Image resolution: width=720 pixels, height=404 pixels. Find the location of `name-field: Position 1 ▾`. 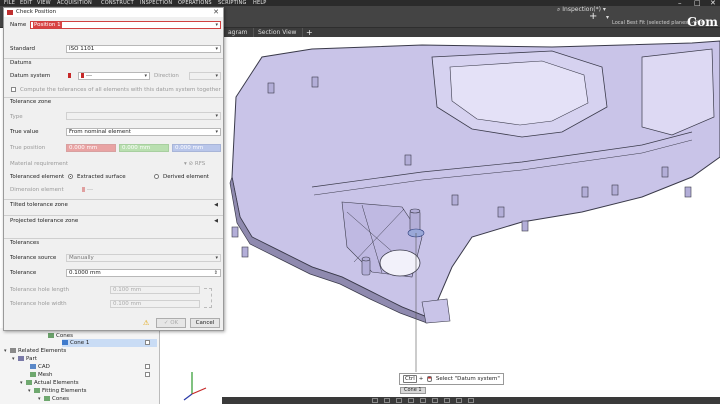

name-field: Position 1 ▾ is located at coordinates (125, 25).